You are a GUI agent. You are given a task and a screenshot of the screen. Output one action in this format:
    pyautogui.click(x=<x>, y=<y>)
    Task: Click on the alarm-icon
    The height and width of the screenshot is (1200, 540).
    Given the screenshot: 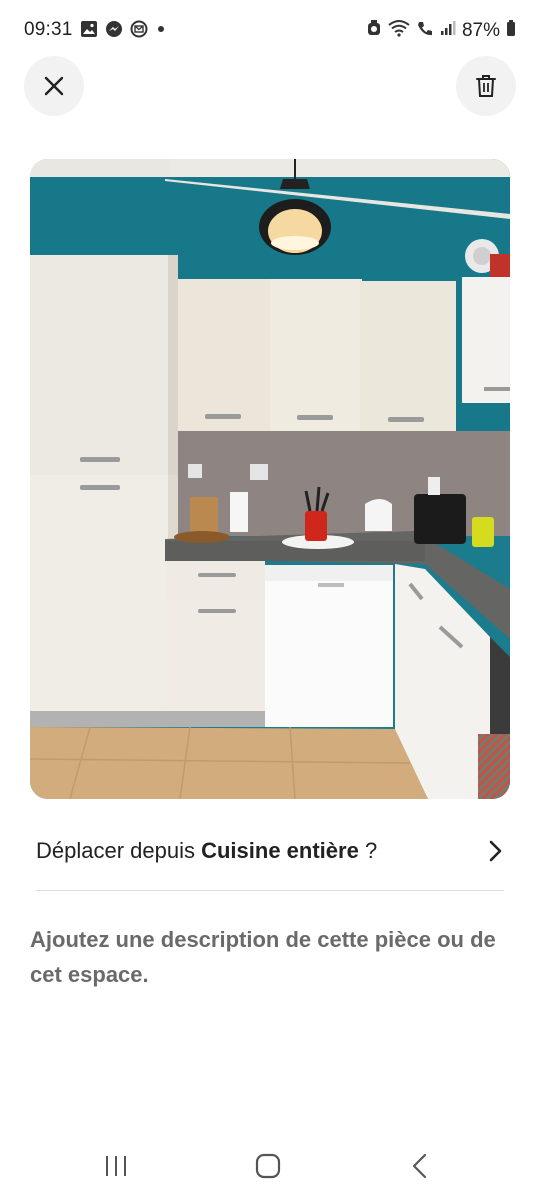 What is the action you would take?
    pyautogui.click(x=374, y=30)
    